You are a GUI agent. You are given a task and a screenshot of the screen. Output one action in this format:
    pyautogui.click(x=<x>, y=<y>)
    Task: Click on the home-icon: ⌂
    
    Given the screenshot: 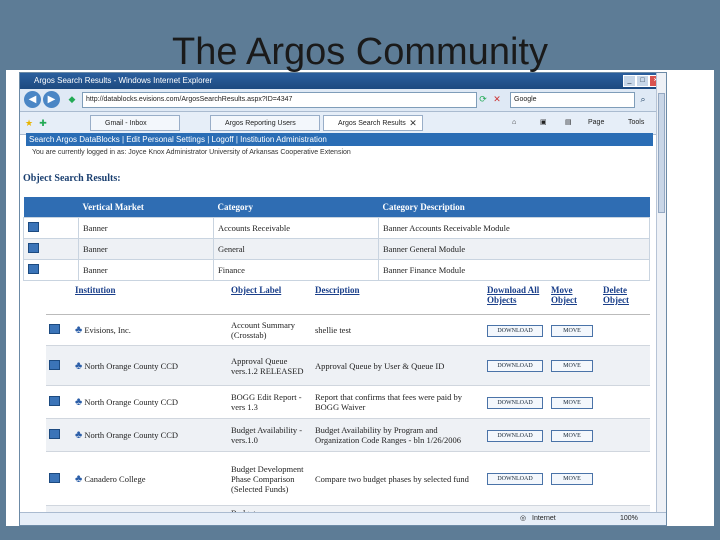 What is the action you would take?
    pyautogui.click(x=514, y=123)
    